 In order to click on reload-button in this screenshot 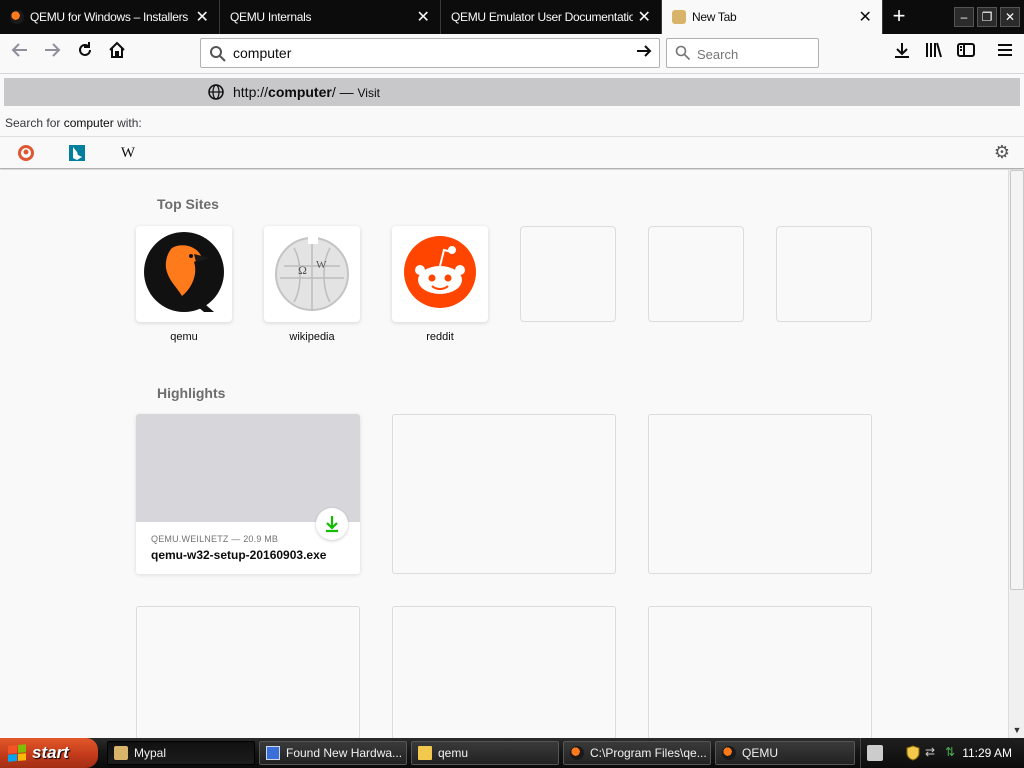, I will do `click(85, 54)`.